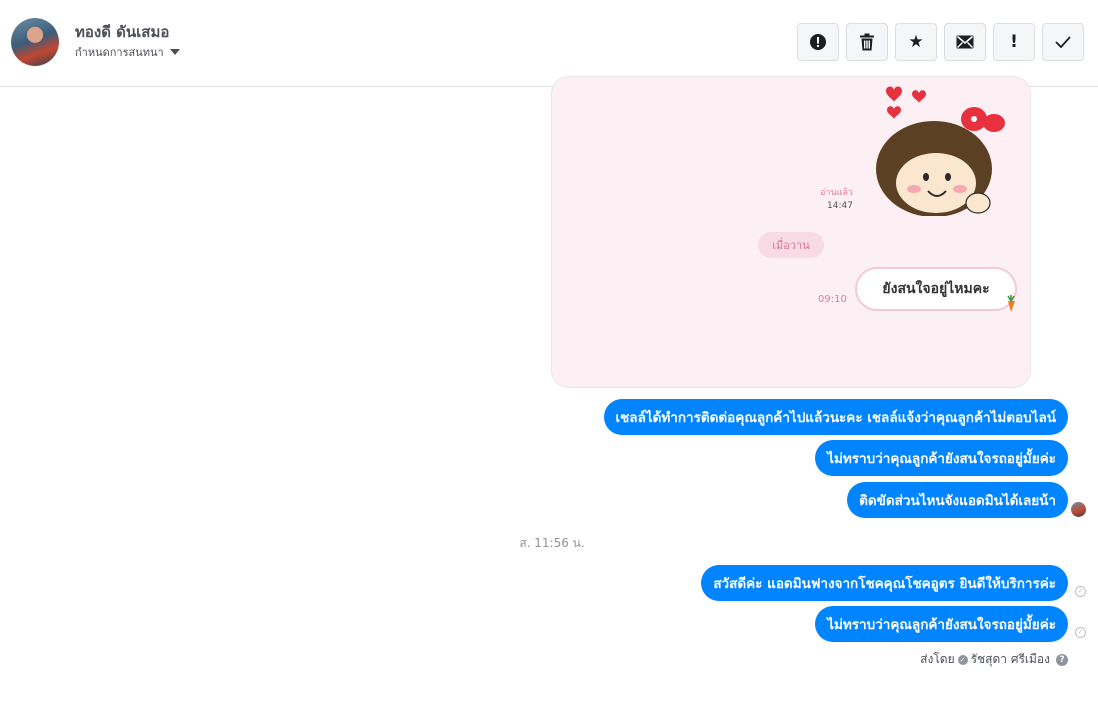 The image size is (1098, 701). Describe the element at coordinates (937, 659) in the screenshot. I see `sent-by-prefix: ส่งโดย` at that location.